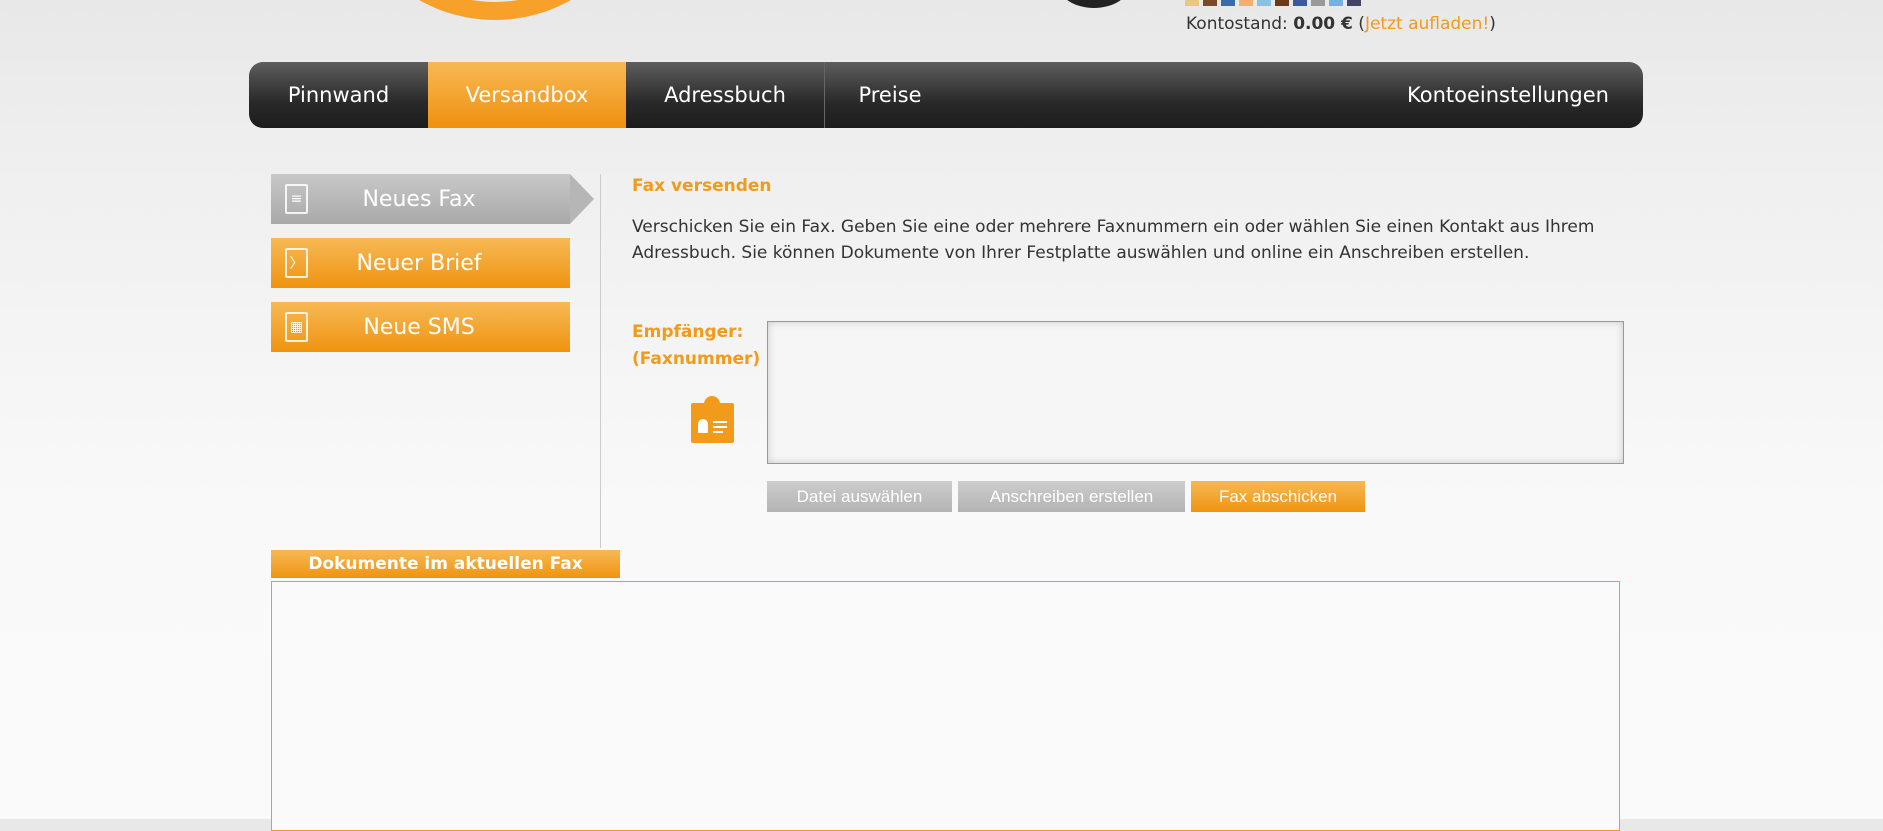 The image size is (1883, 831). I want to click on seal-badge, so click(1094, 4).